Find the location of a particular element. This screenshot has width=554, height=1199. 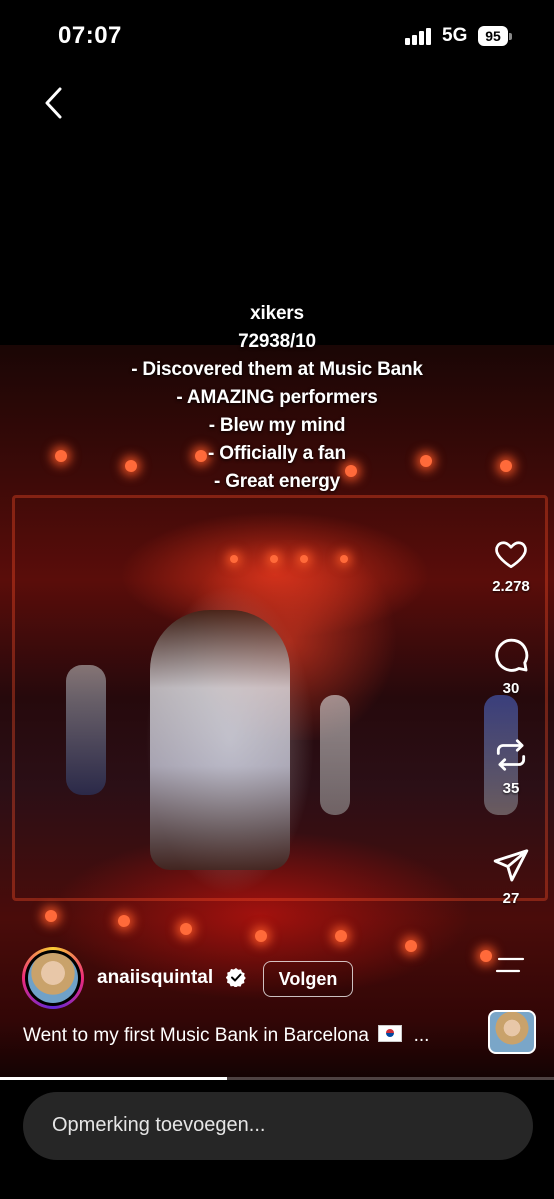

description-text: Went to my first Music Bank in Barcelona is located at coordinates (196, 1035).